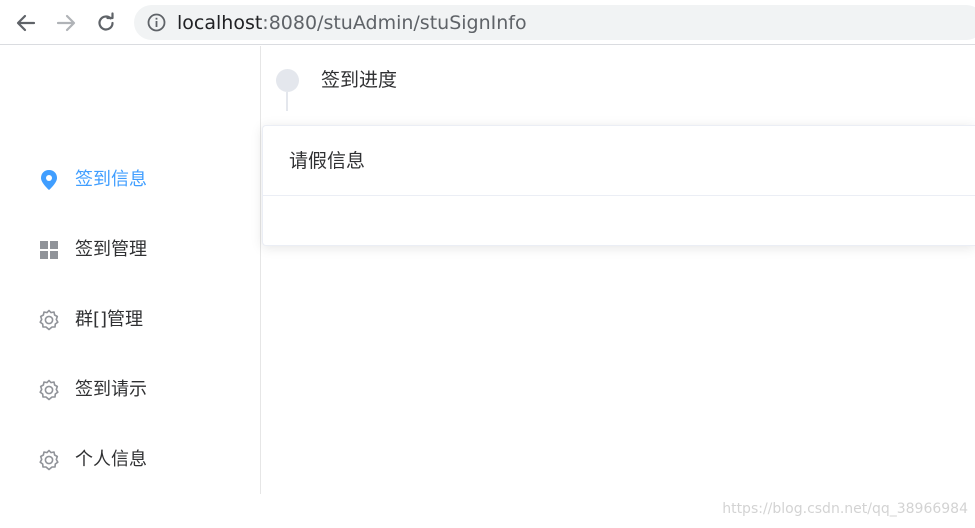 The height and width of the screenshot is (528, 975). I want to click on sidebar-item-label: 群[]管理, so click(109, 319).